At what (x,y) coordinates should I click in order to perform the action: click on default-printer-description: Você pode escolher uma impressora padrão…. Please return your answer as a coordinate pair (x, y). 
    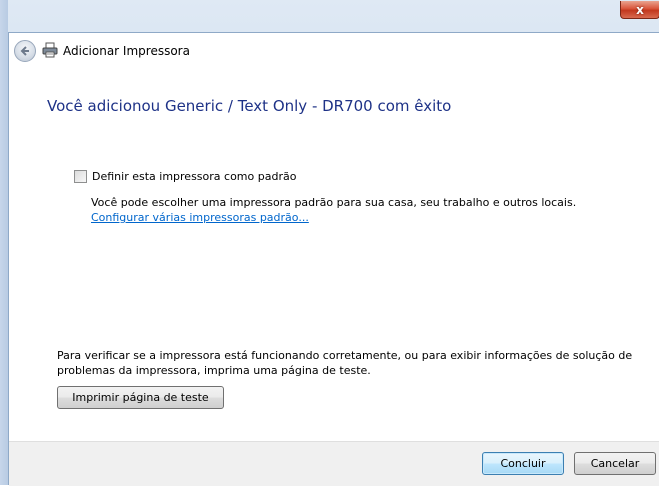
    Looking at the image, I should click on (334, 202).